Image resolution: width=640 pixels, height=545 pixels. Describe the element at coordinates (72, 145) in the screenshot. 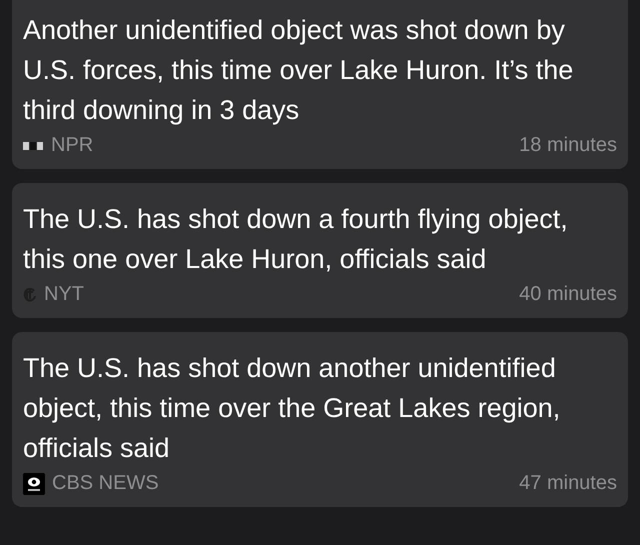

I see `source-name: NPR` at that location.